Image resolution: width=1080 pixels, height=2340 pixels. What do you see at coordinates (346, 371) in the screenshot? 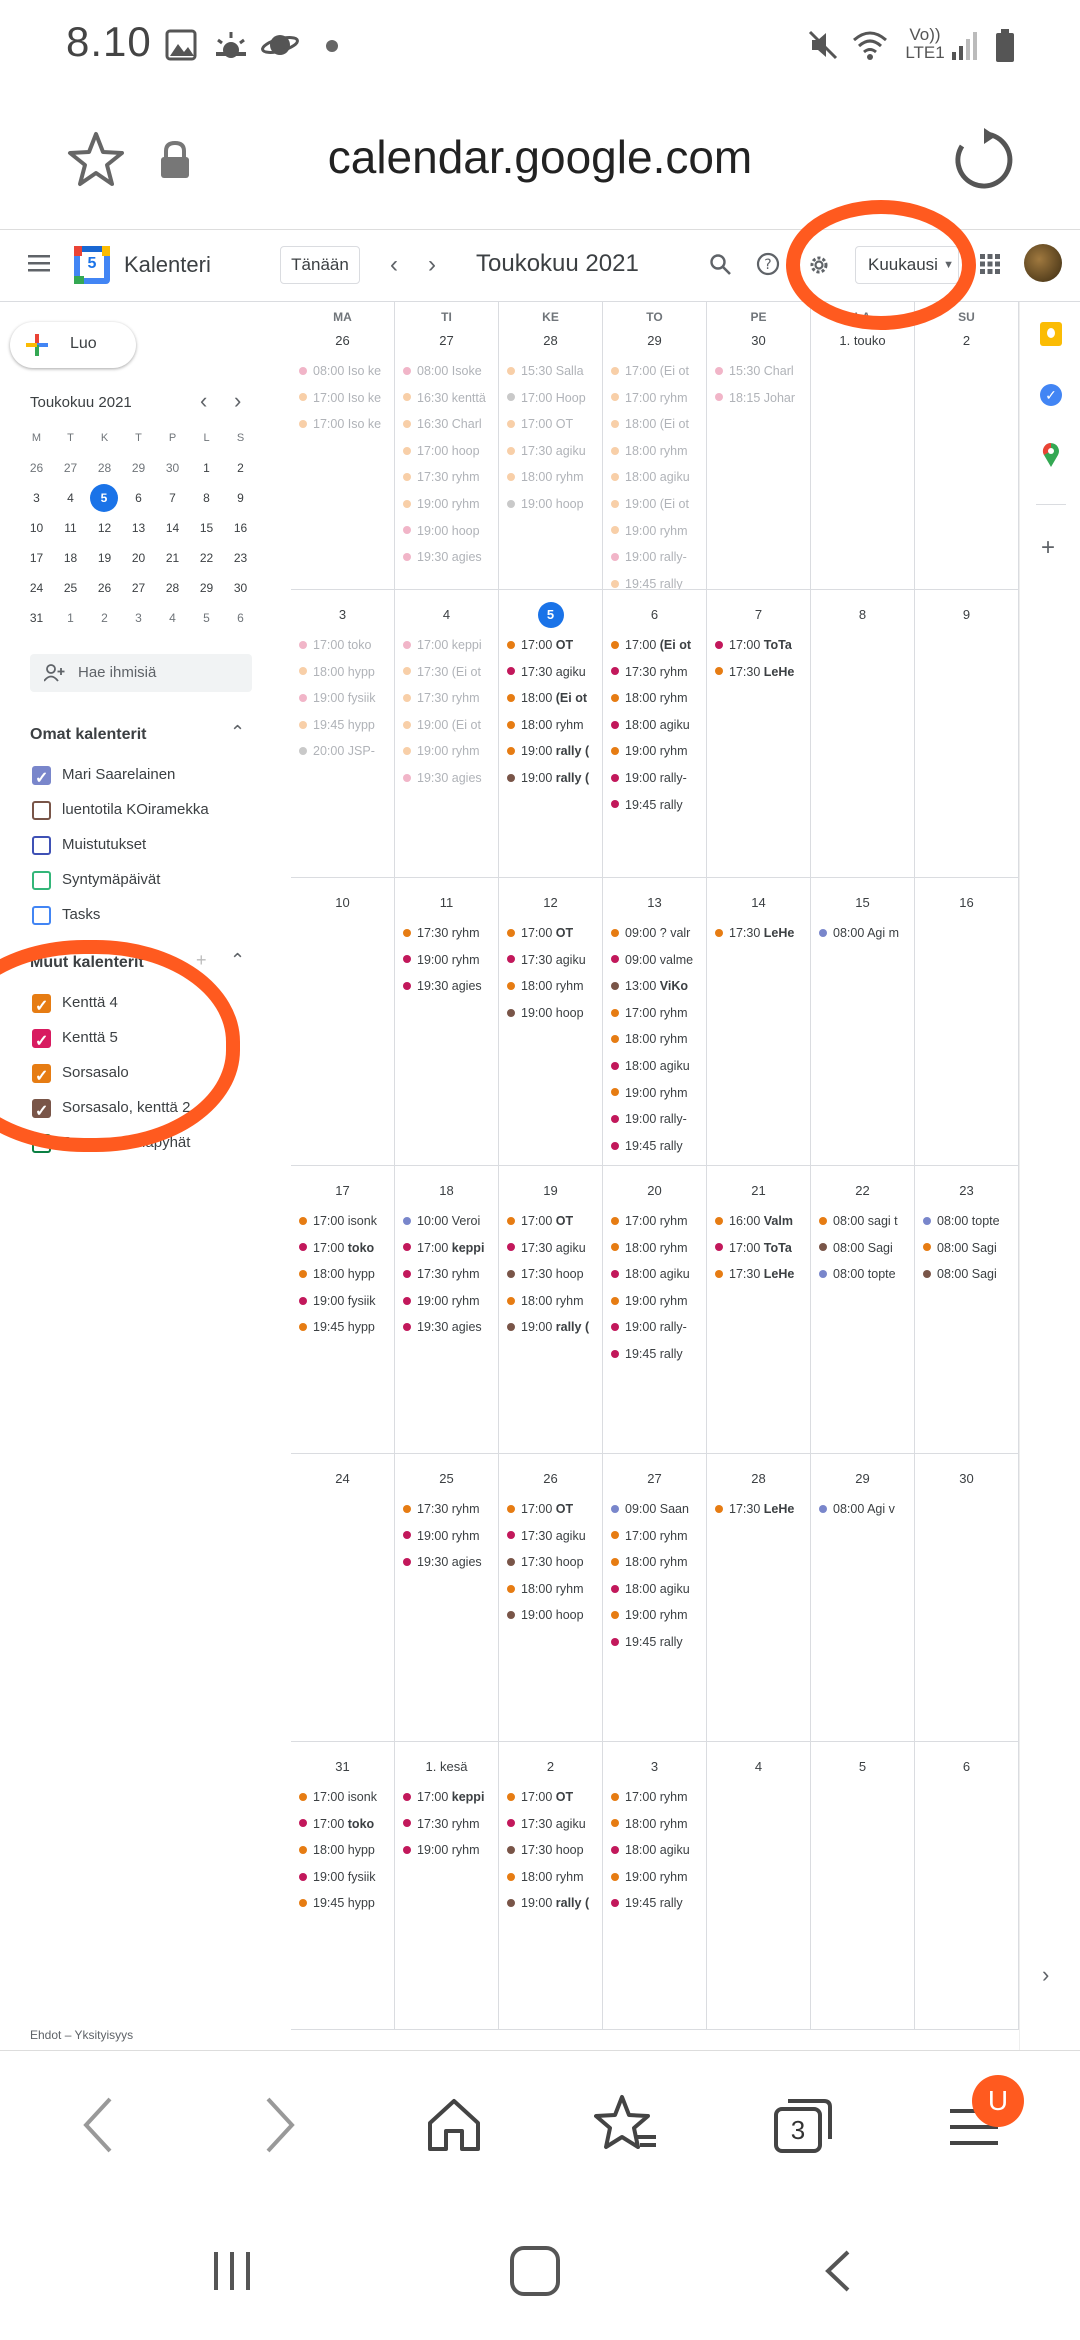
I see `event-chip: 08:00 Iso ke` at bounding box center [346, 371].